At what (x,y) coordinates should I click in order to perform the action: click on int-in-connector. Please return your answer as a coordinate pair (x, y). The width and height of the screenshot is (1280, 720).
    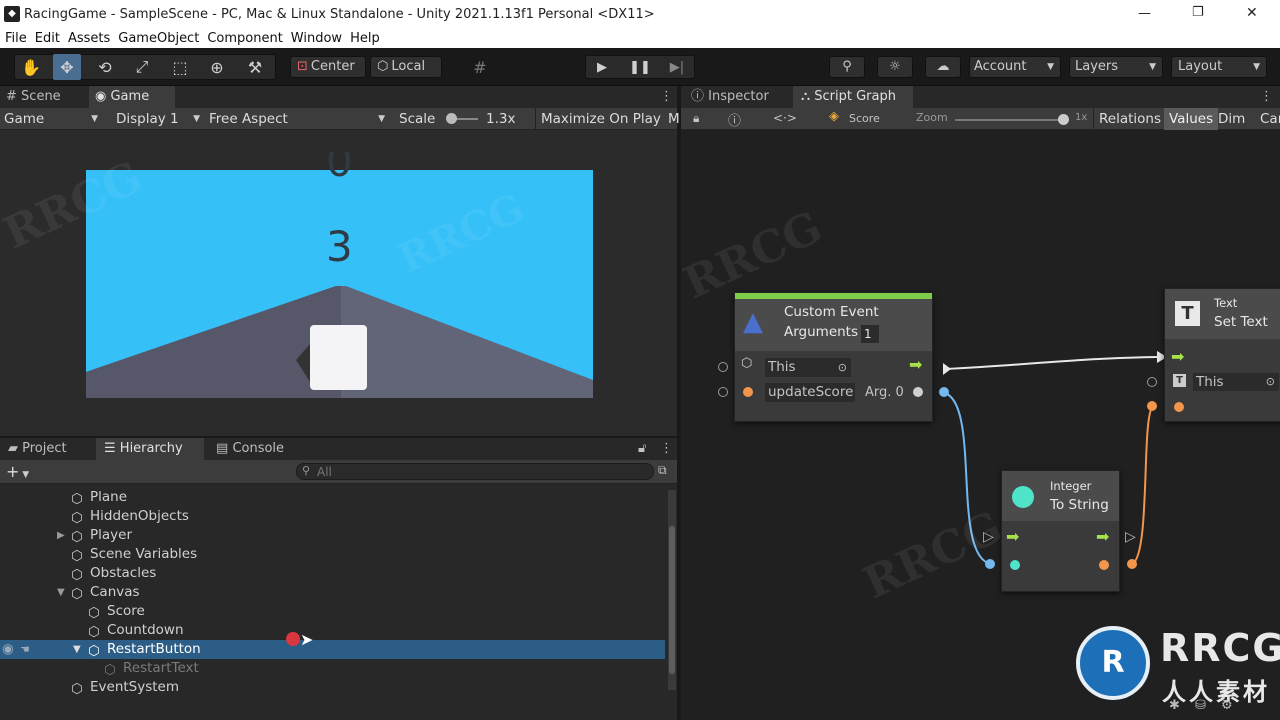
    Looking at the image, I should click on (990, 564).